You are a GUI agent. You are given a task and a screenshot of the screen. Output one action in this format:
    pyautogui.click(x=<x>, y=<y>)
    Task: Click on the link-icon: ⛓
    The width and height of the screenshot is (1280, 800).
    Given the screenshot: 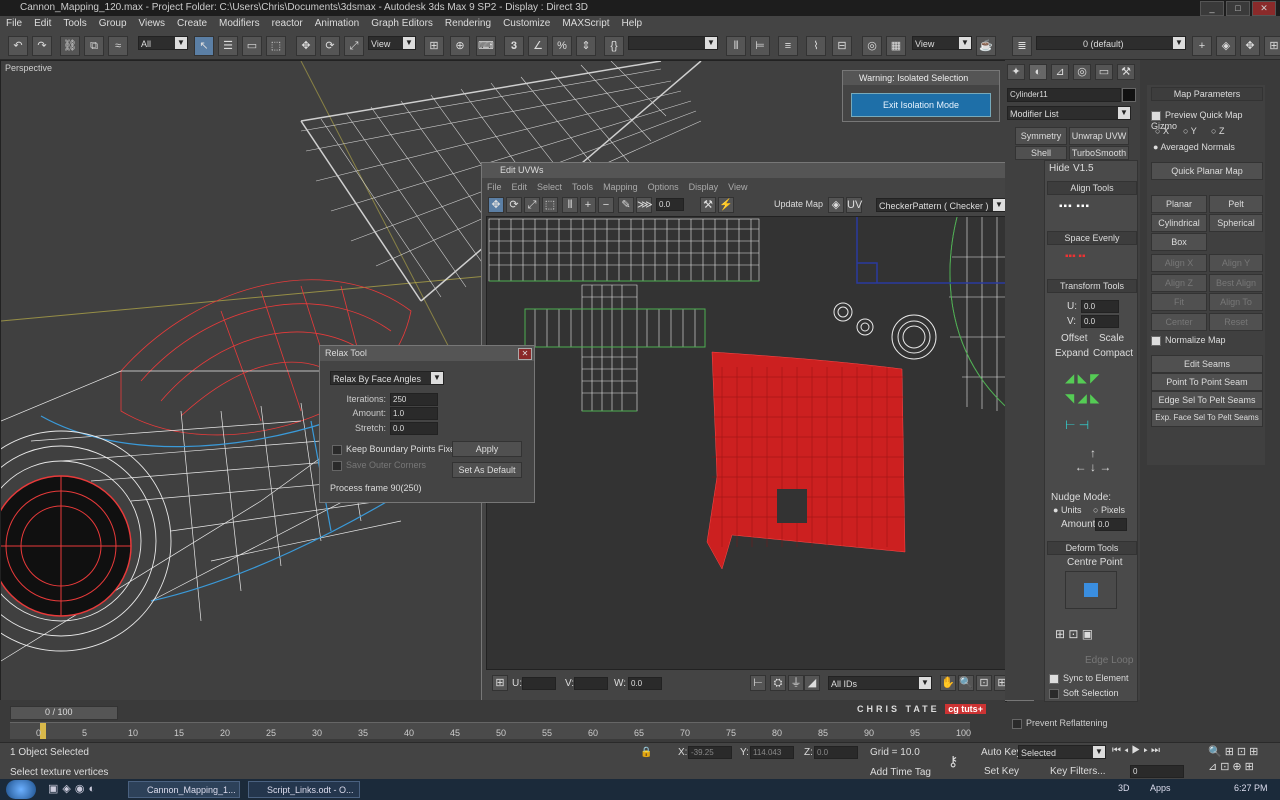 What is the action you would take?
    pyautogui.click(x=70, y=46)
    